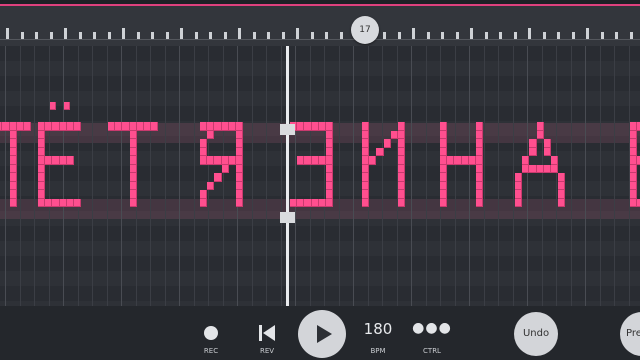 The image size is (640, 360). I want to click on playhead-handle-bottom, so click(287, 217).